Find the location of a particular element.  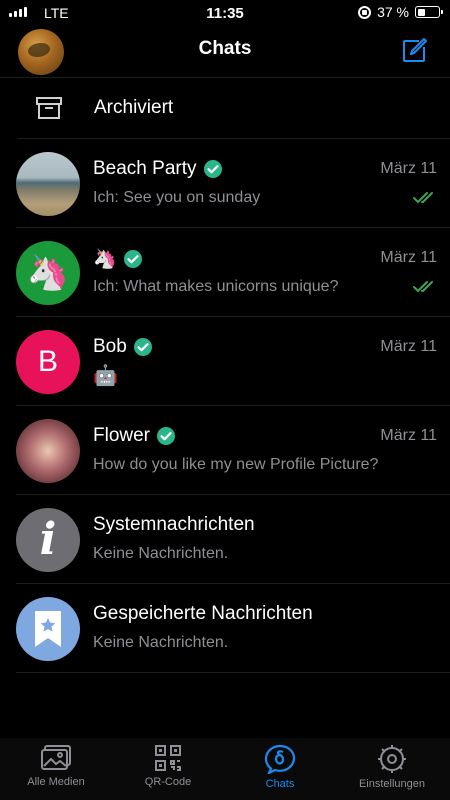

avatar-saved-messages is located at coordinates (48, 629).